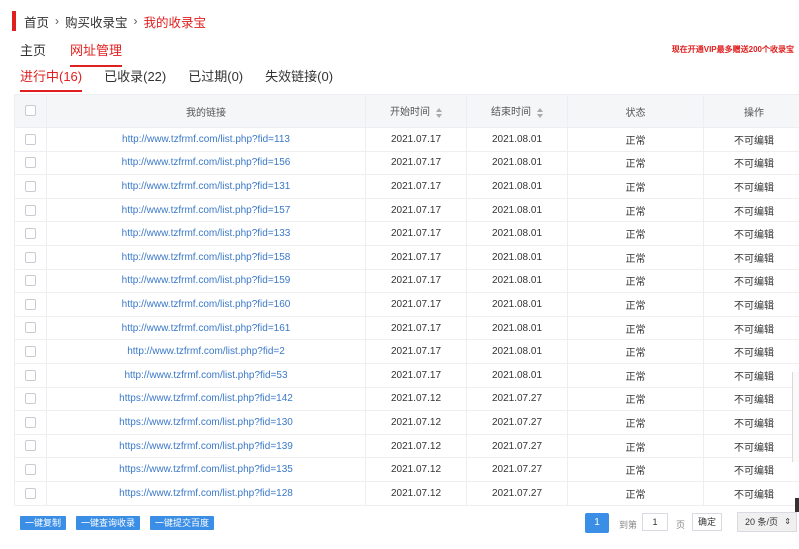  I want to click on goto-label: 到第, so click(628, 525).